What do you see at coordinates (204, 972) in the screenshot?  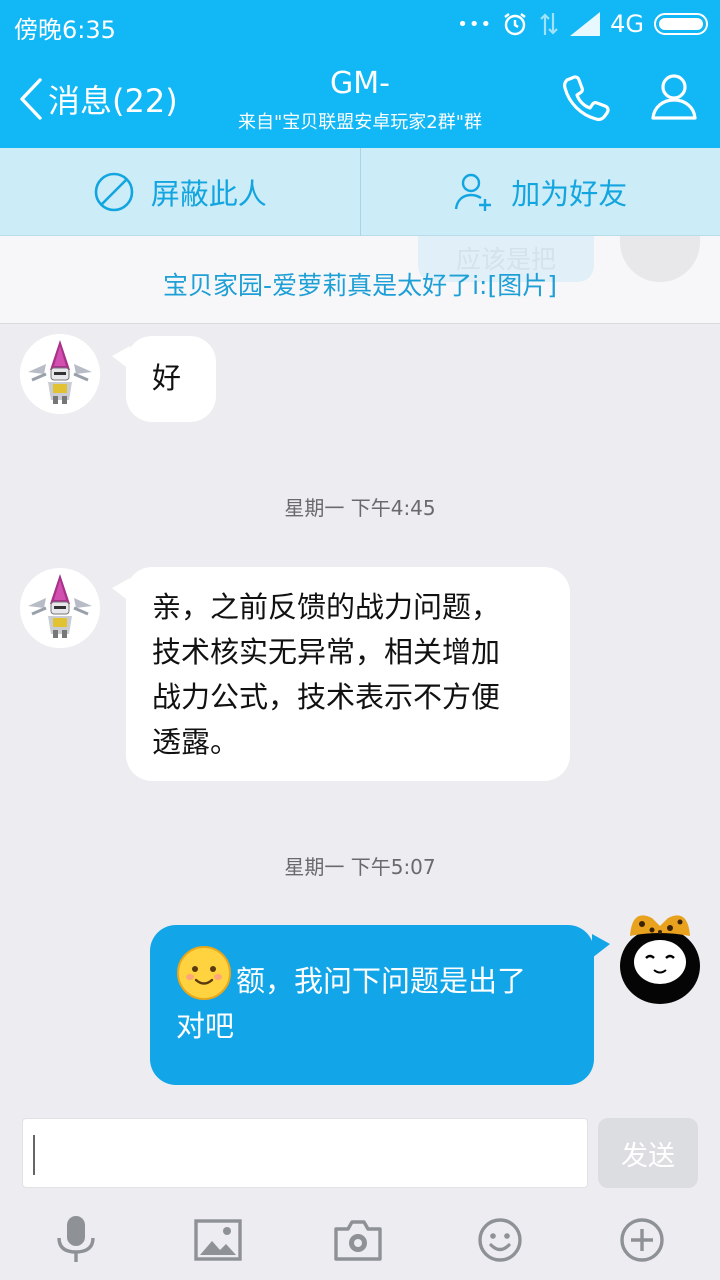 I see `smile-emoji-icon` at bounding box center [204, 972].